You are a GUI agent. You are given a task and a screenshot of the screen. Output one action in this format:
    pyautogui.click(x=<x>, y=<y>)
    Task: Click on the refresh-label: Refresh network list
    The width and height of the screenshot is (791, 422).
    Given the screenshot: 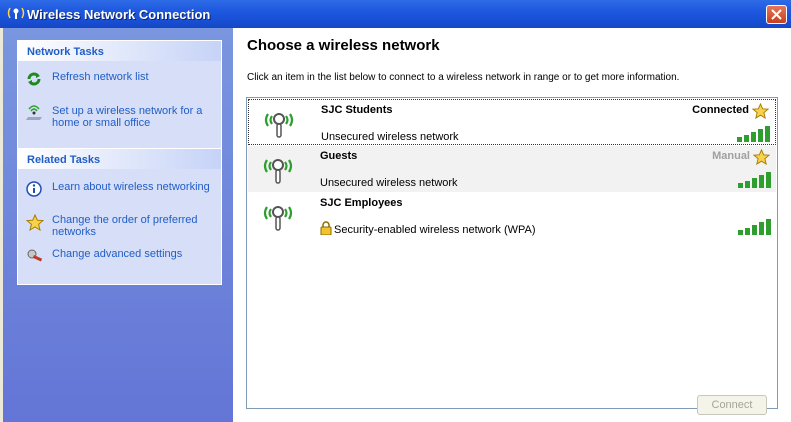 What is the action you would take?
    pyautogui.click(x=100, y=77)
    